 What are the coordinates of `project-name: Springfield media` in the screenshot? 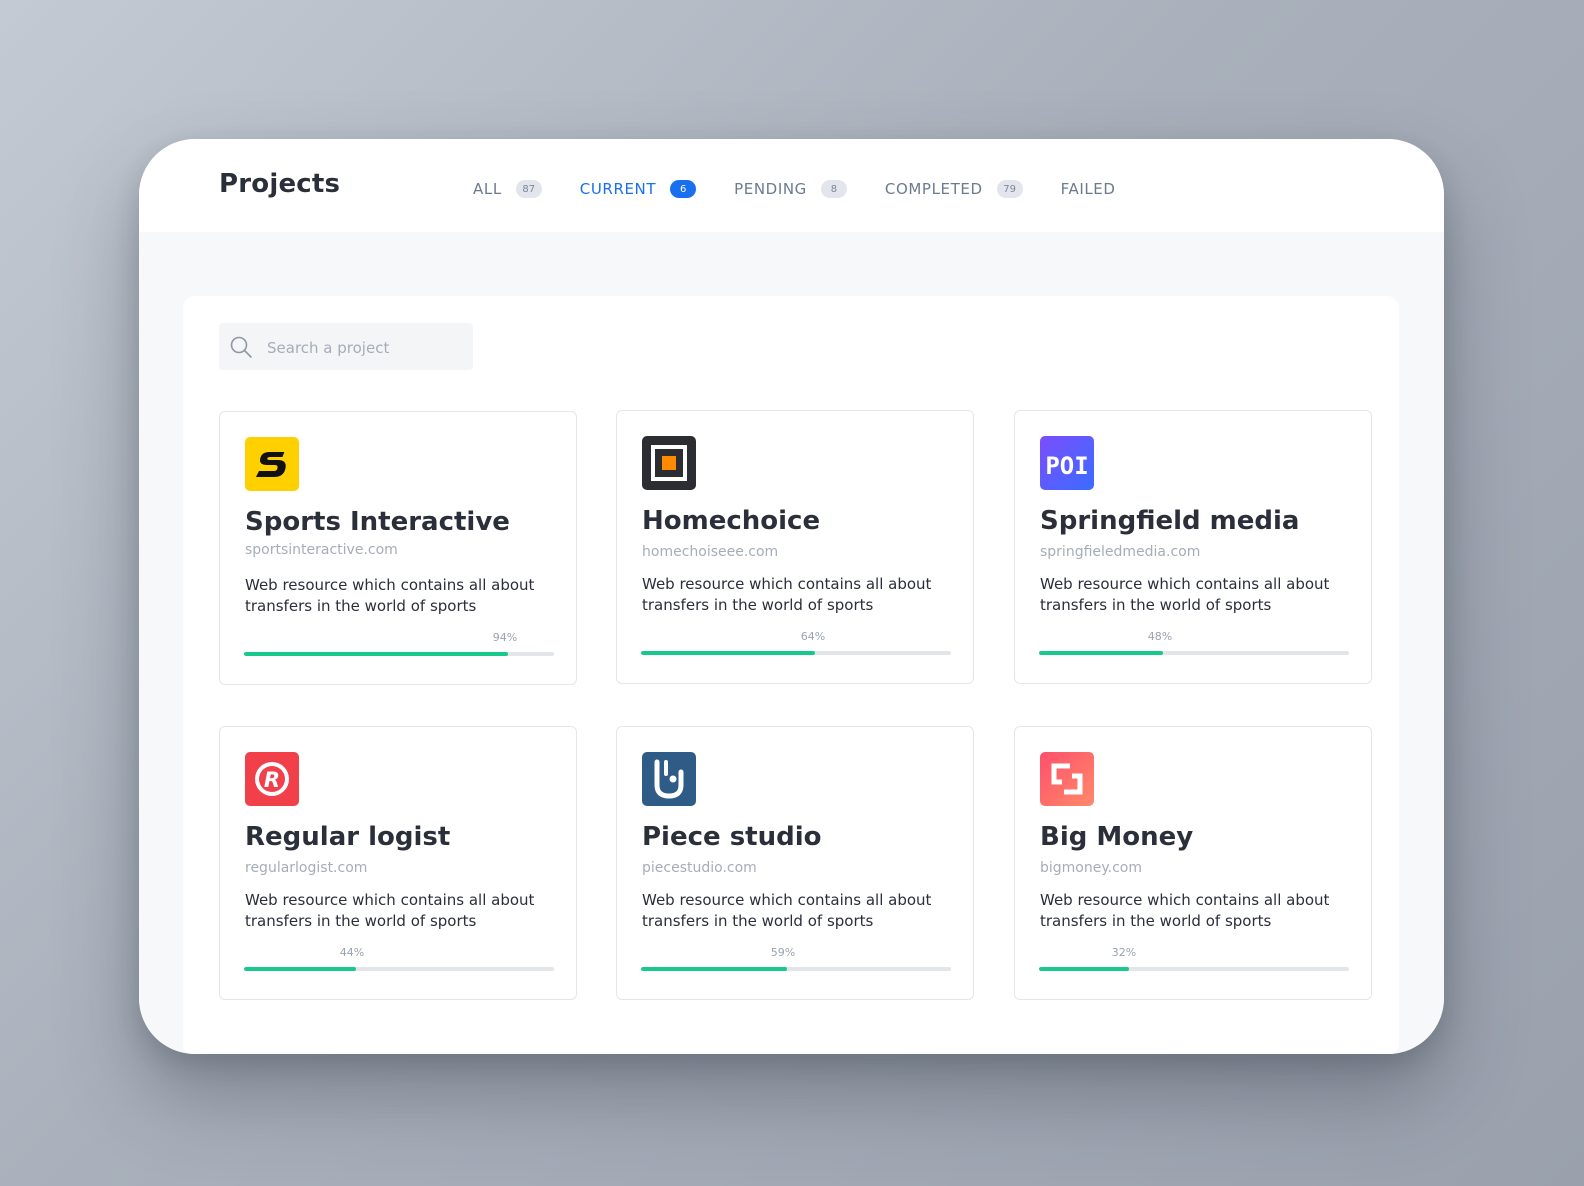 It's located at (1170, 521).